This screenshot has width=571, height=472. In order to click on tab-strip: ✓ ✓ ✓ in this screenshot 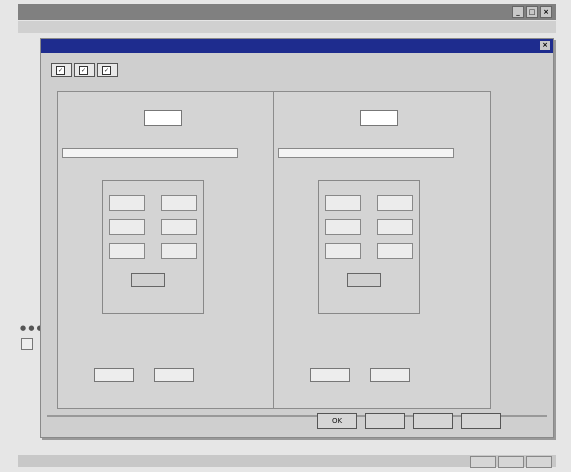, I will do `click(84, 70)`.